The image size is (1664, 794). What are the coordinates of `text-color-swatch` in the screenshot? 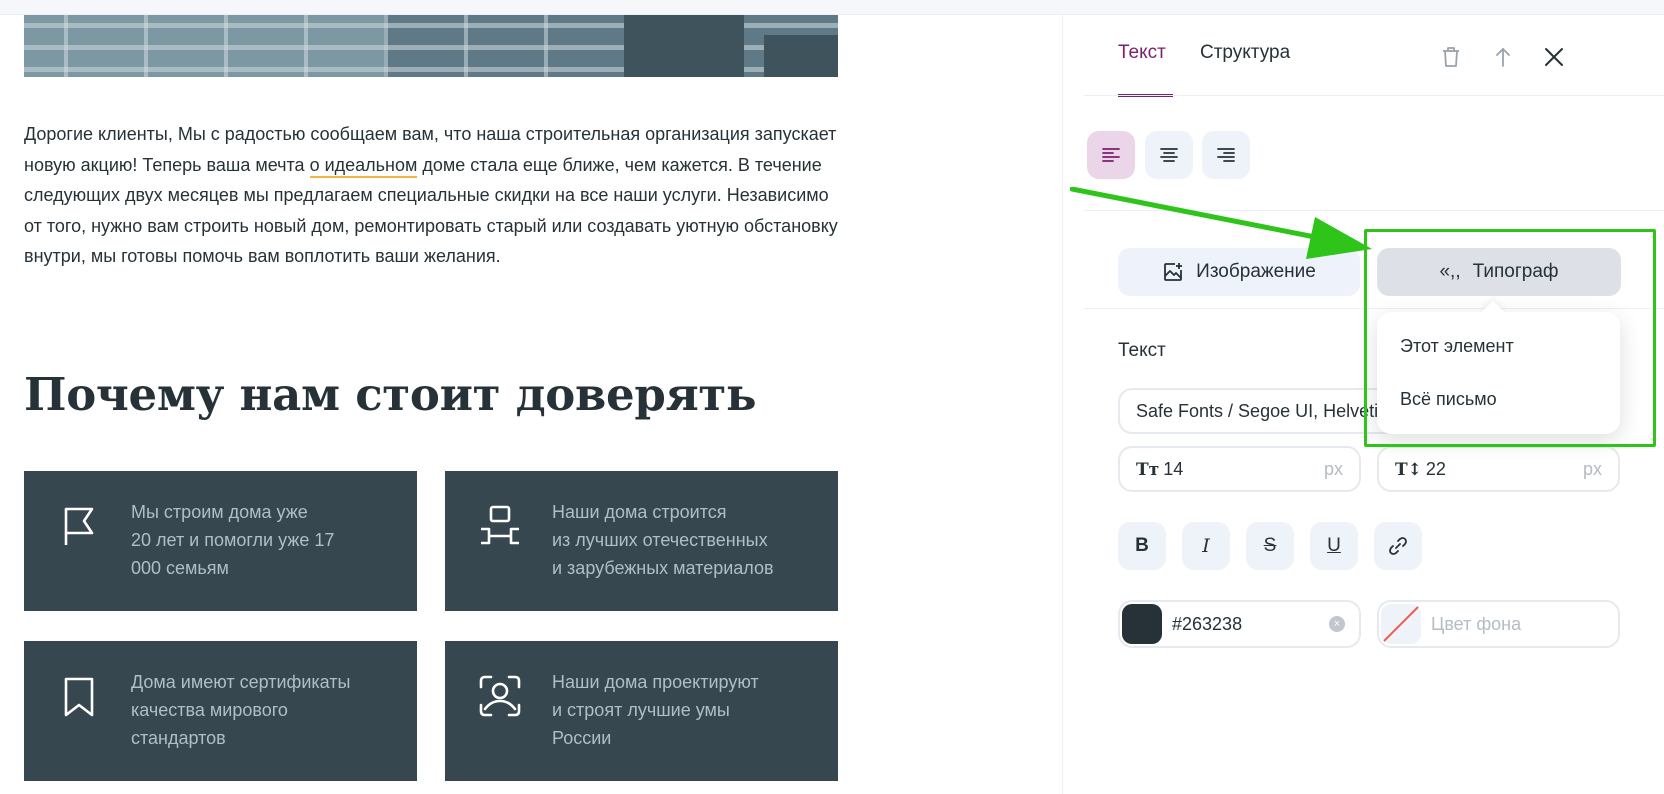 It's located at (1142, 624).